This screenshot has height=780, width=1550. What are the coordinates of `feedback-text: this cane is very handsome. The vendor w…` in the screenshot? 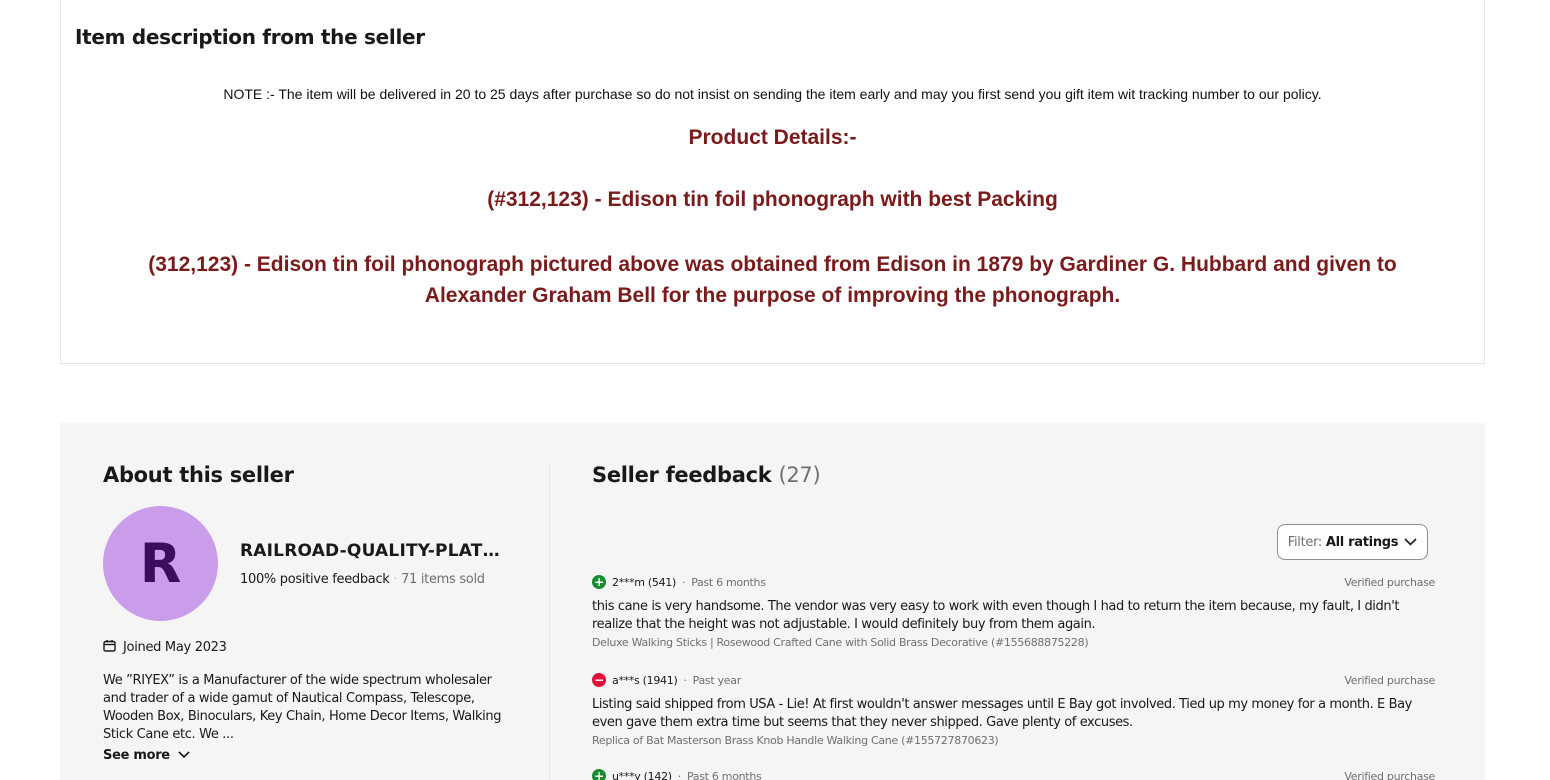 It's located at (996, 615).